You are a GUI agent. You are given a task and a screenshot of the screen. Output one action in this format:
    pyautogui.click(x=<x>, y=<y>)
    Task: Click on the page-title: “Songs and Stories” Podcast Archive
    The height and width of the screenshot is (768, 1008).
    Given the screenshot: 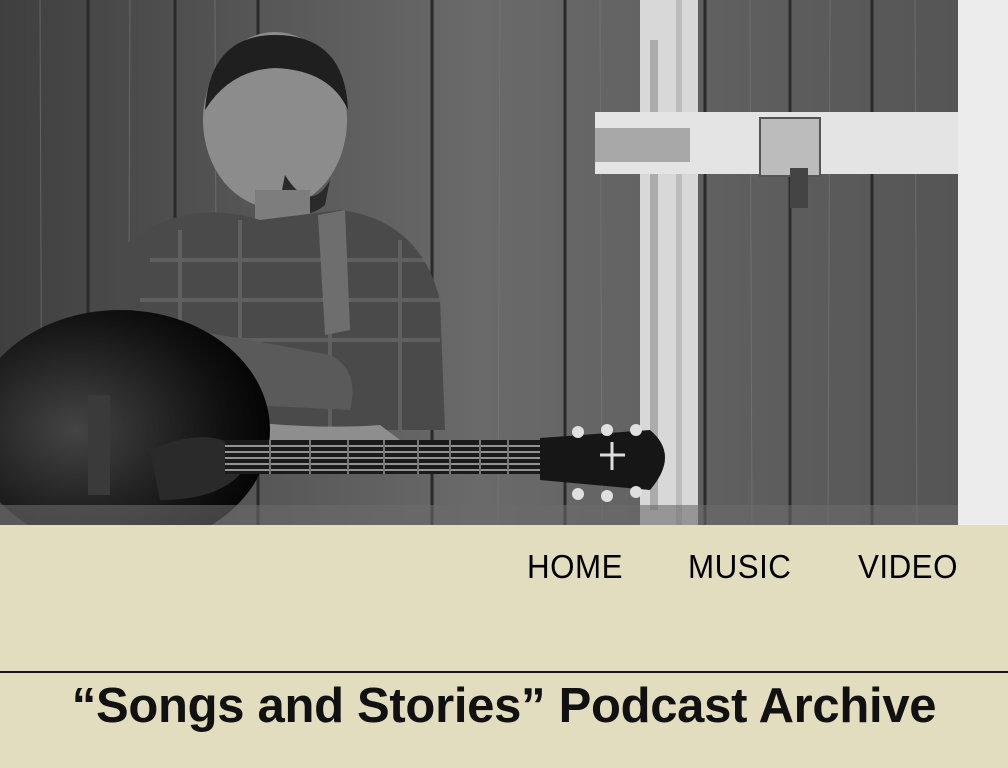 What is the action you would take?
    pyautogui.click(x=504, y=706)
    